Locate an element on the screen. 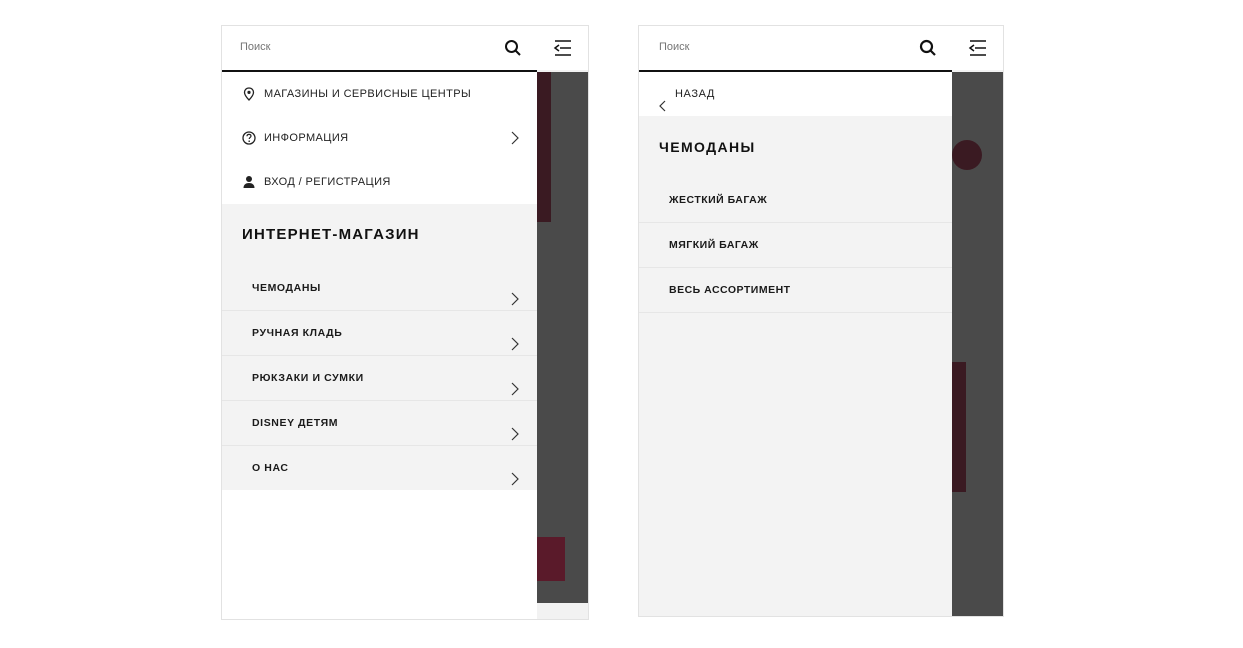 The width and height of the screenshot is (1243, 648). back-button: НАЗАД is located at coordinates (795, 94).